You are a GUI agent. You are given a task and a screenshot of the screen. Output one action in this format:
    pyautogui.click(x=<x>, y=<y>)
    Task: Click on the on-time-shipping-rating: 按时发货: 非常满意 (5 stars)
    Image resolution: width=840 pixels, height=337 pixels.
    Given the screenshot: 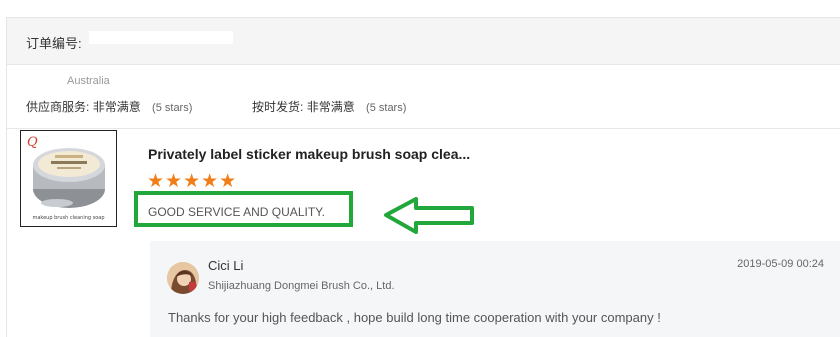 What is the action you would take?
    pyautogui.click(x=329, y=106)
    